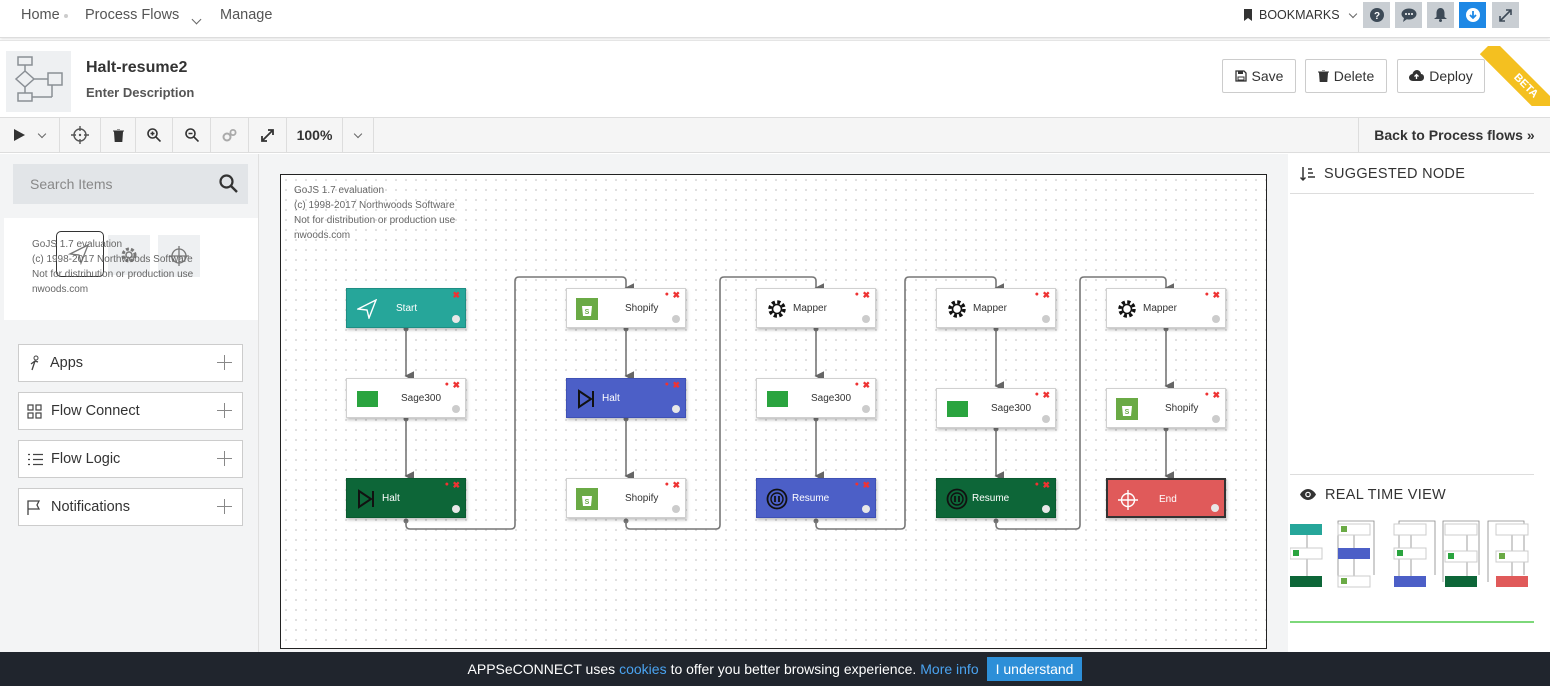  Describe the element at coordinates (118, 135) in the screenshot. I see `delete-node-button` at that location.